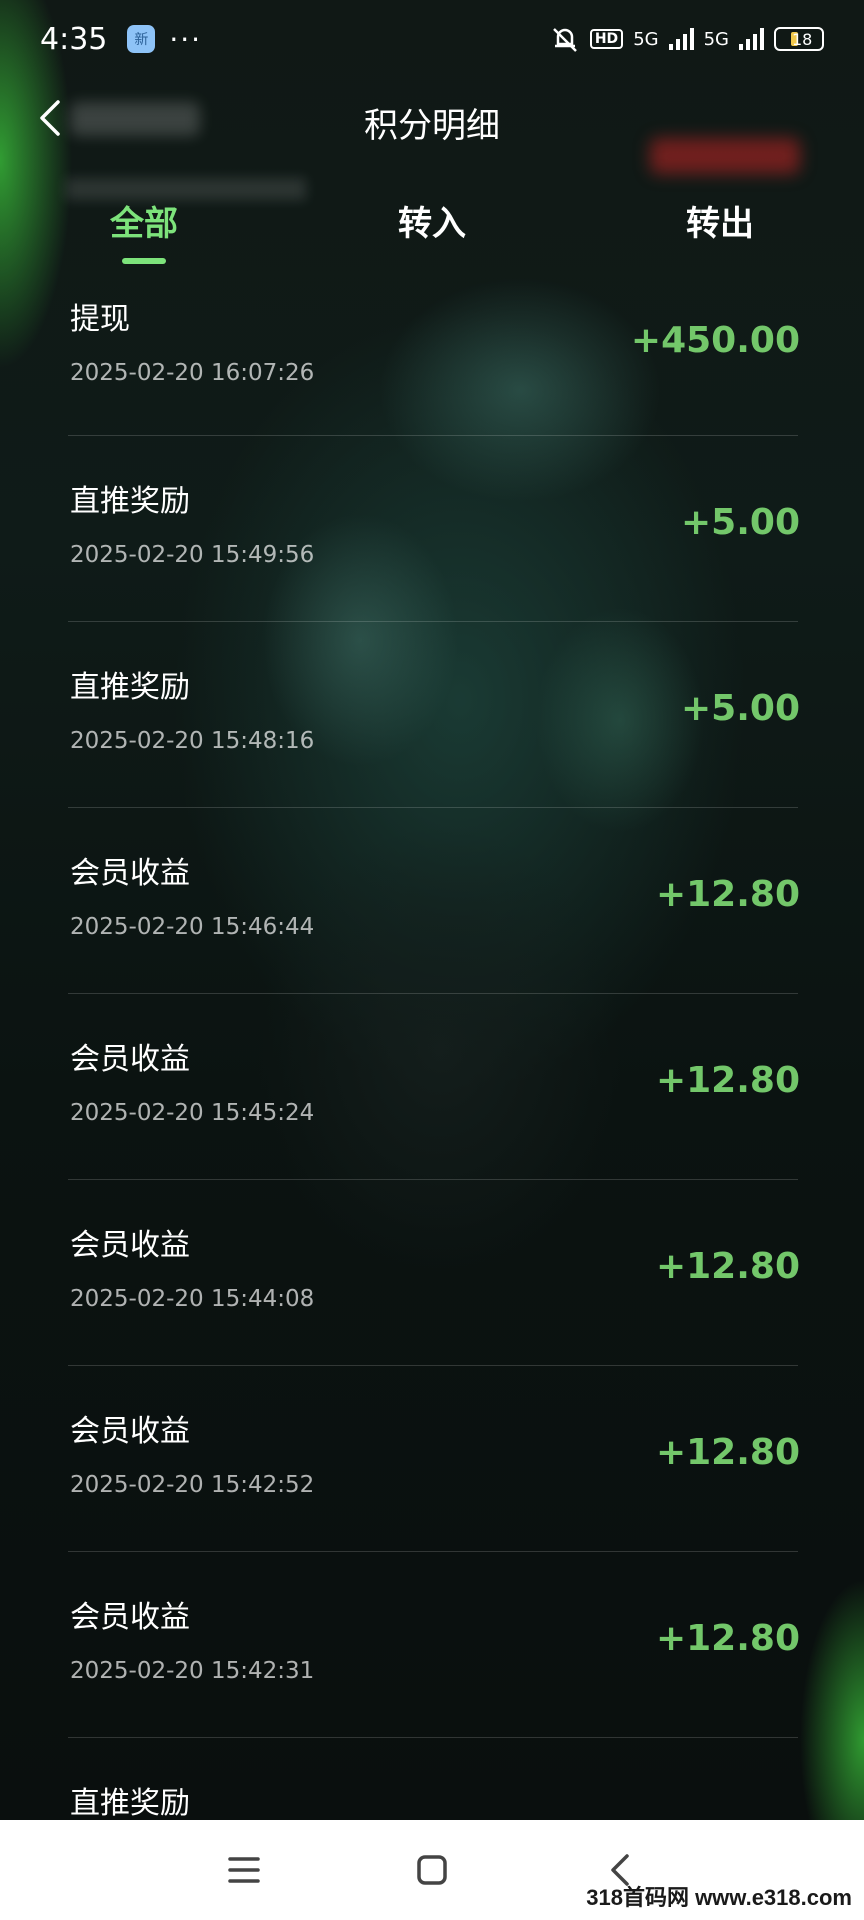 The width and height of the screenshot is (864, 1920). I want to click on battery-level: 18, so click(802, 39).